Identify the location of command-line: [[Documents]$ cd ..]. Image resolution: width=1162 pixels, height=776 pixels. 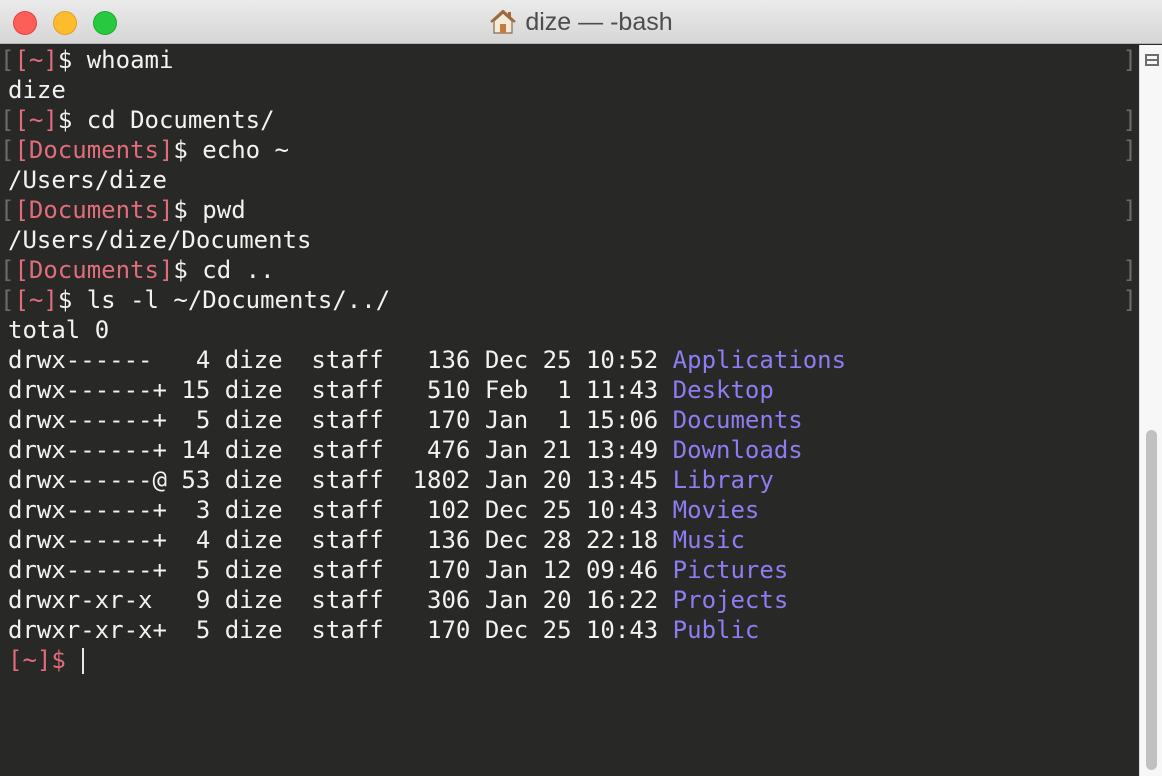
(569, 270).